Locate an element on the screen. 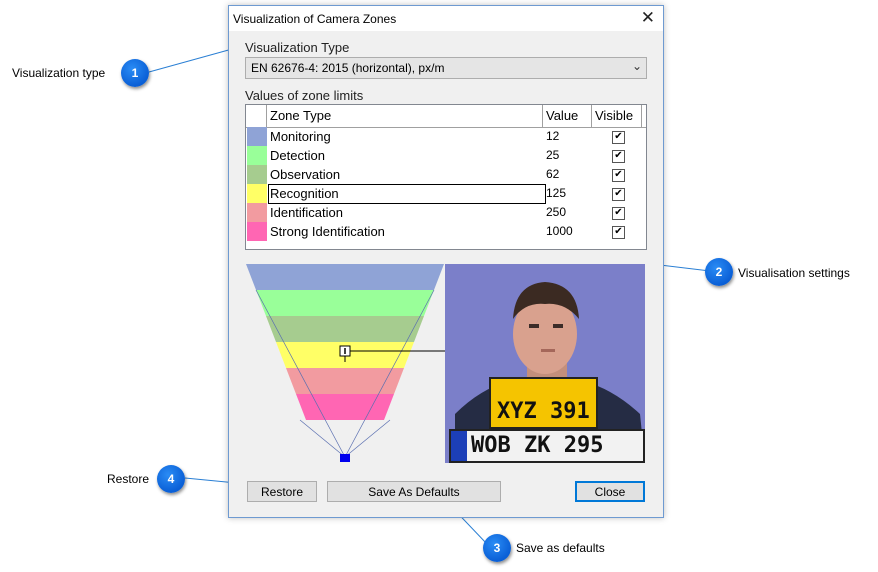 The width and height of the screenshot is (878, 572). yellow-plate-text: XYZ 391 is located at coordinates (543, 411).